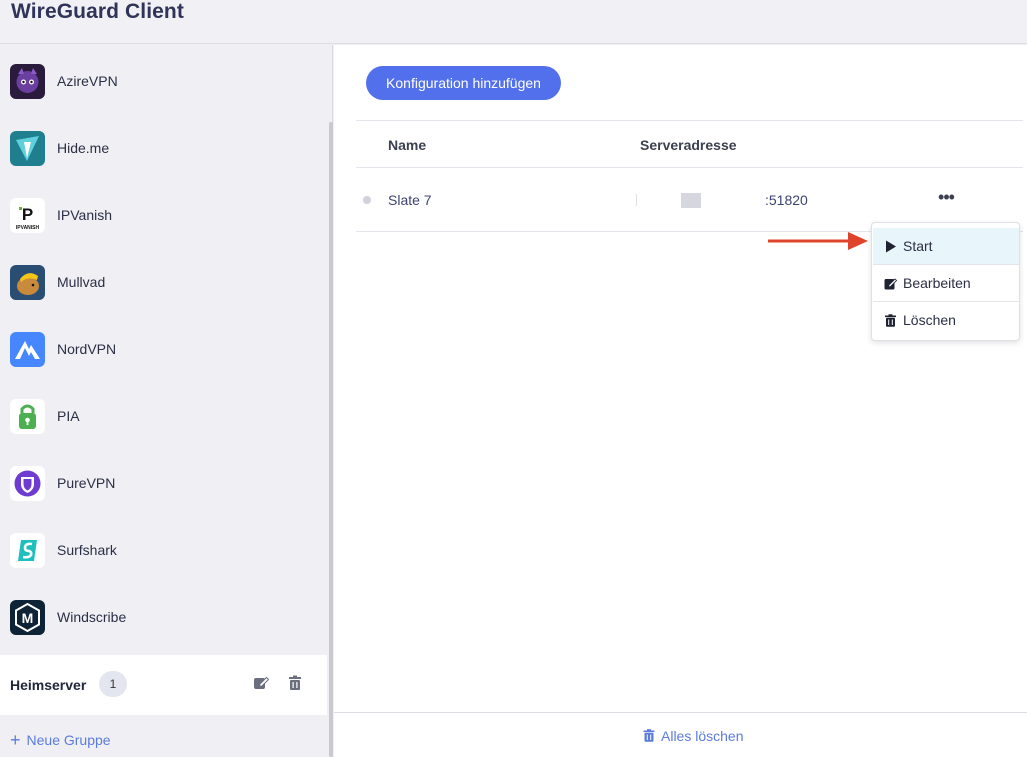 This screenshot has width=1027, height=757. Describe the element at coordinates (689, 167) in the screenshot. I see `table-header-divider` at that location.